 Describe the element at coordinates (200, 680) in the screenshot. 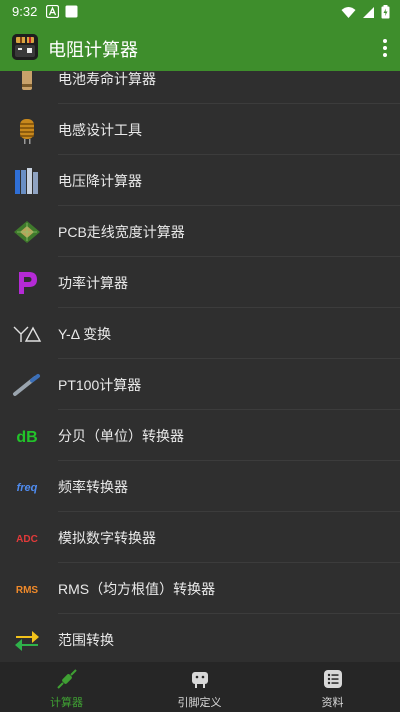

I see `connector-icon` at that location.